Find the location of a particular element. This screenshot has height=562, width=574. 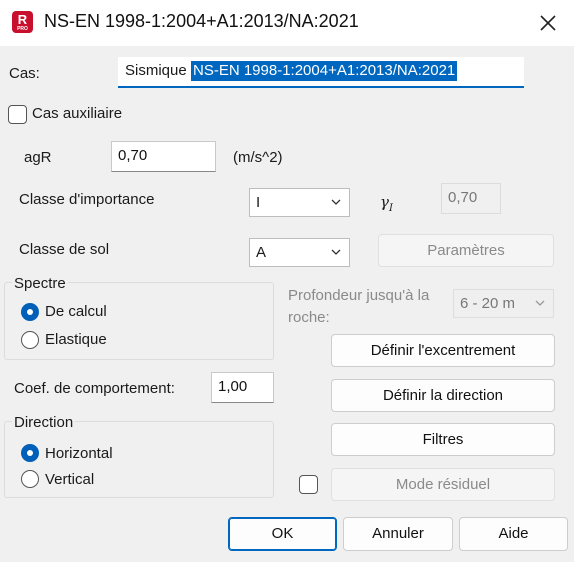

gamma-value-field: 0,70 is located at coordinates (471, 198).